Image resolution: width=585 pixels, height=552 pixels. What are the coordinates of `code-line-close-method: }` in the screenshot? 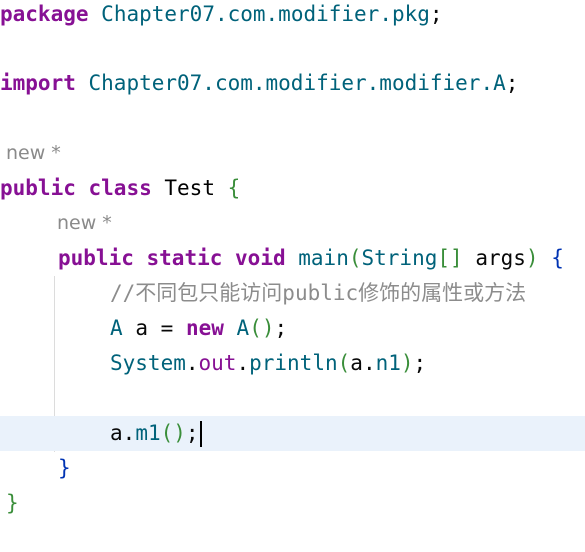 It's located at (292, 468).